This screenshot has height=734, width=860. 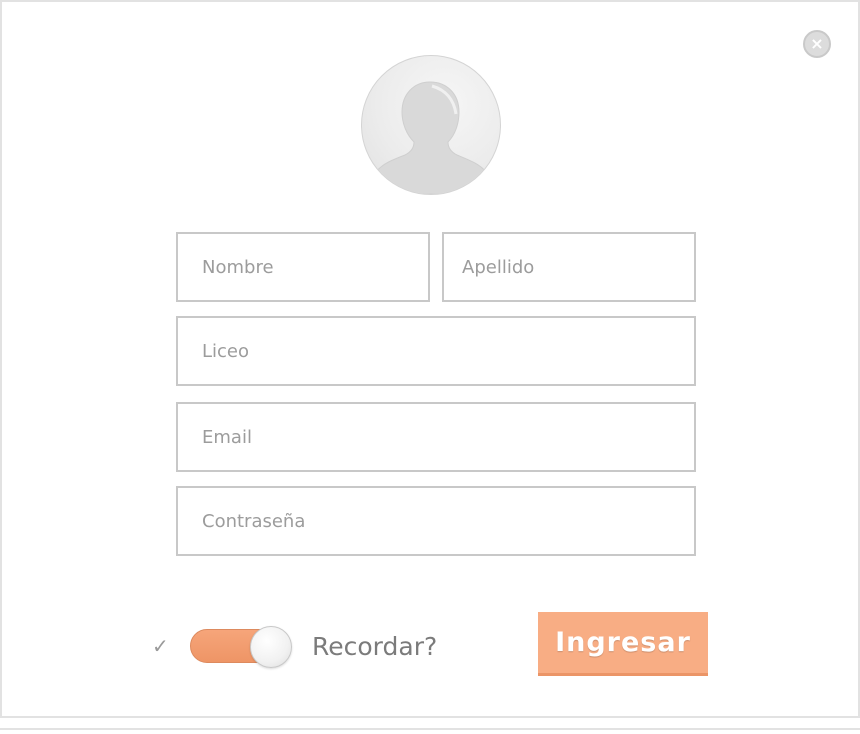 I want to click on toggle-knob, so click(x=271, y=647).